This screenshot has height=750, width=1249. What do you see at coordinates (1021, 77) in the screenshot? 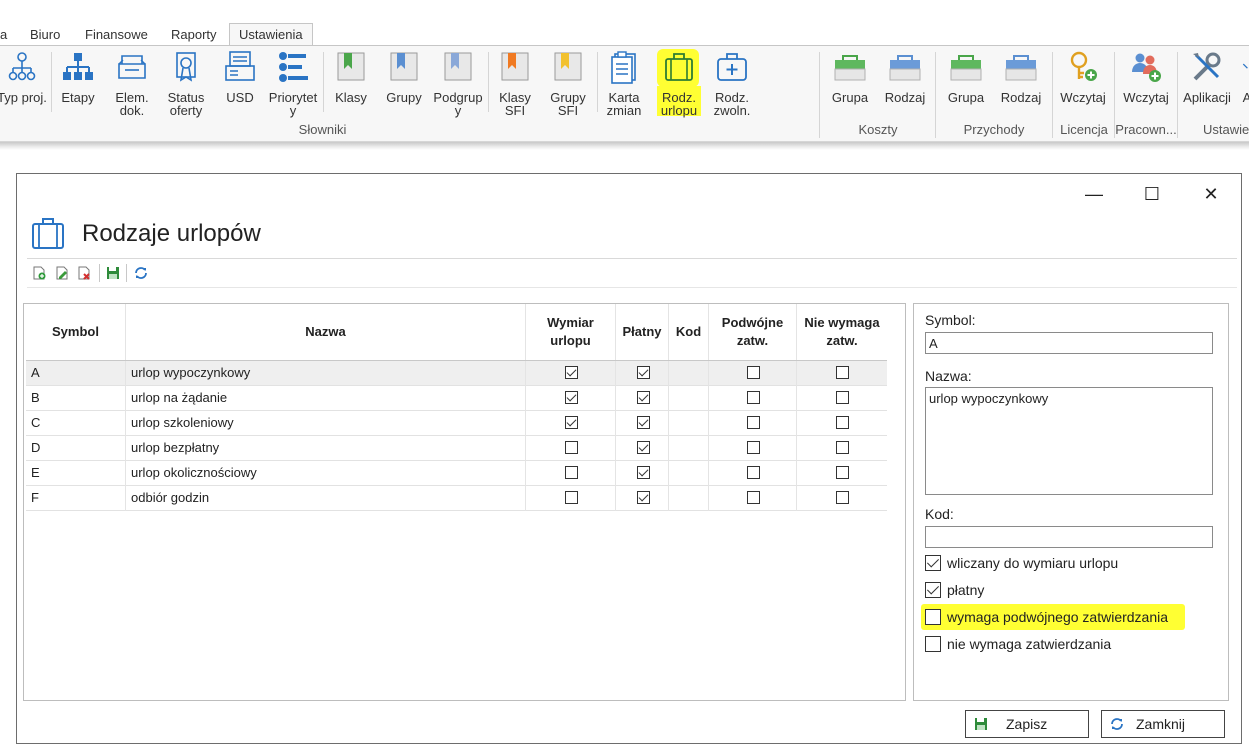
I see `ribbon-btn-income-type: Rodzaj` at bounding box center [1021, 77].